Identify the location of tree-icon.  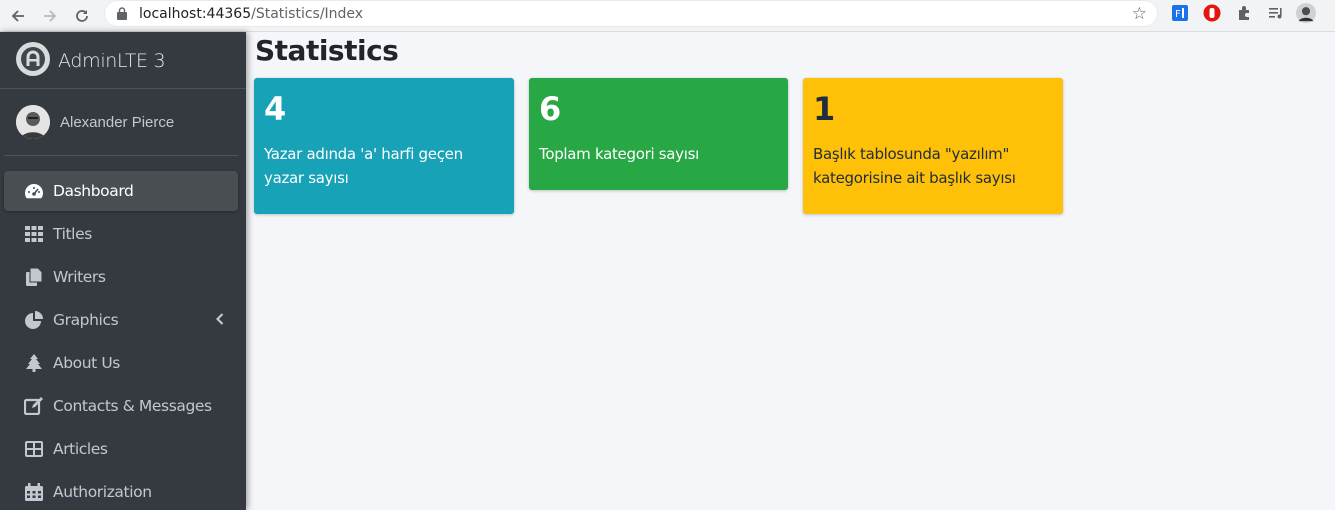
(34, 363).